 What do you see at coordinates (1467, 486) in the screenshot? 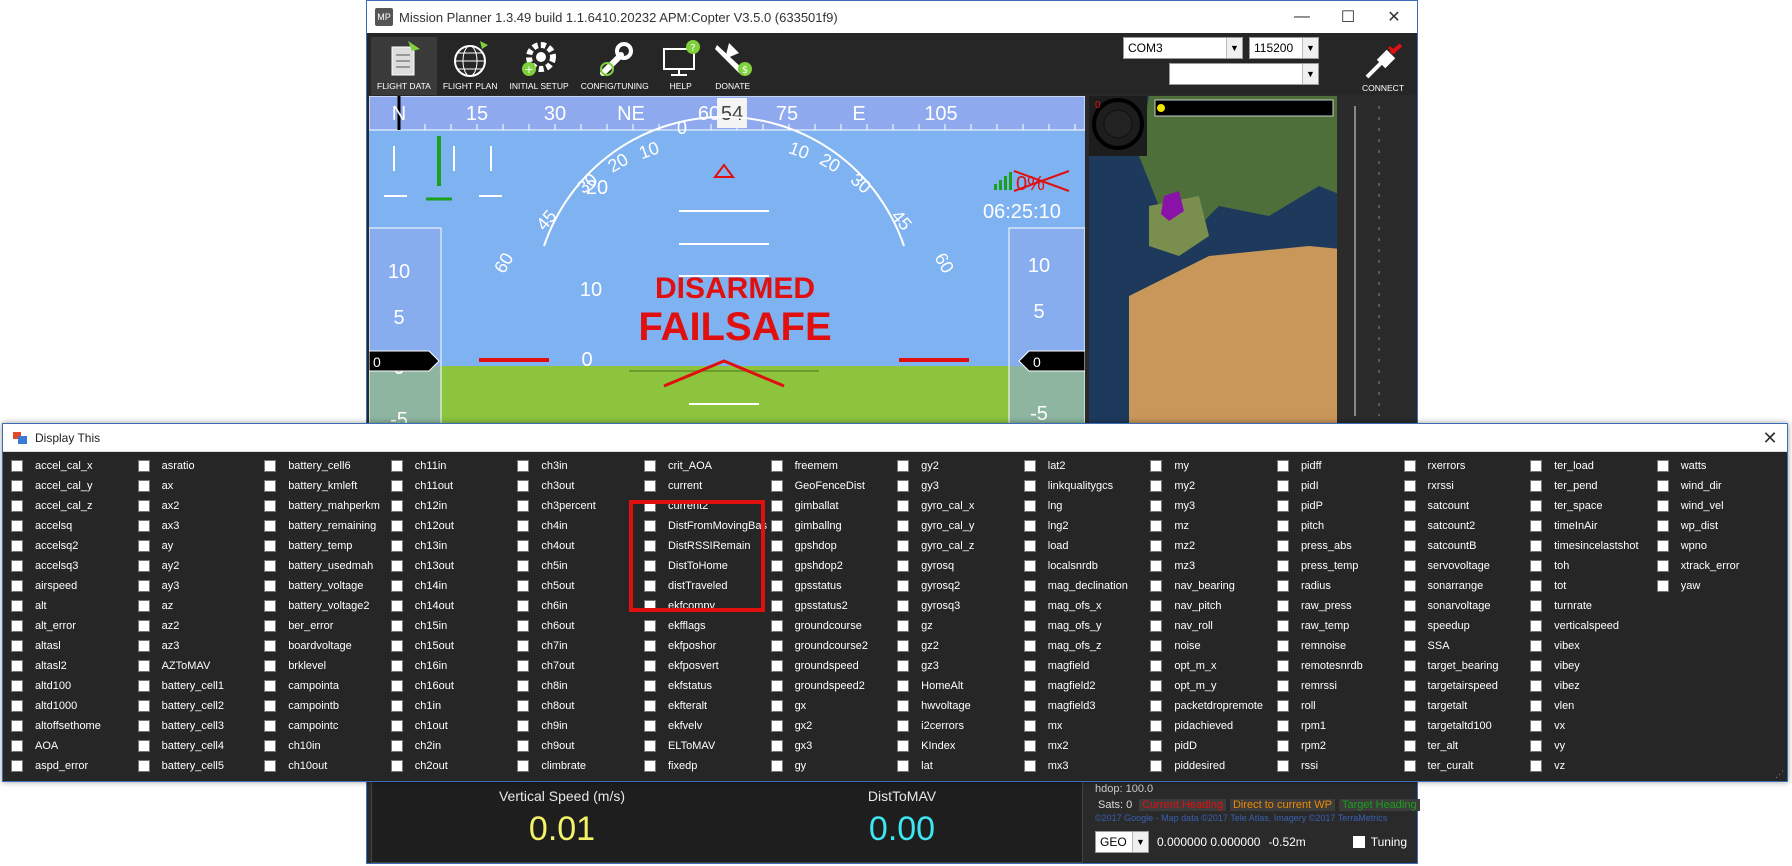
I see `option-rxrssi: rxrssi` at bounding box center [1467, 486].